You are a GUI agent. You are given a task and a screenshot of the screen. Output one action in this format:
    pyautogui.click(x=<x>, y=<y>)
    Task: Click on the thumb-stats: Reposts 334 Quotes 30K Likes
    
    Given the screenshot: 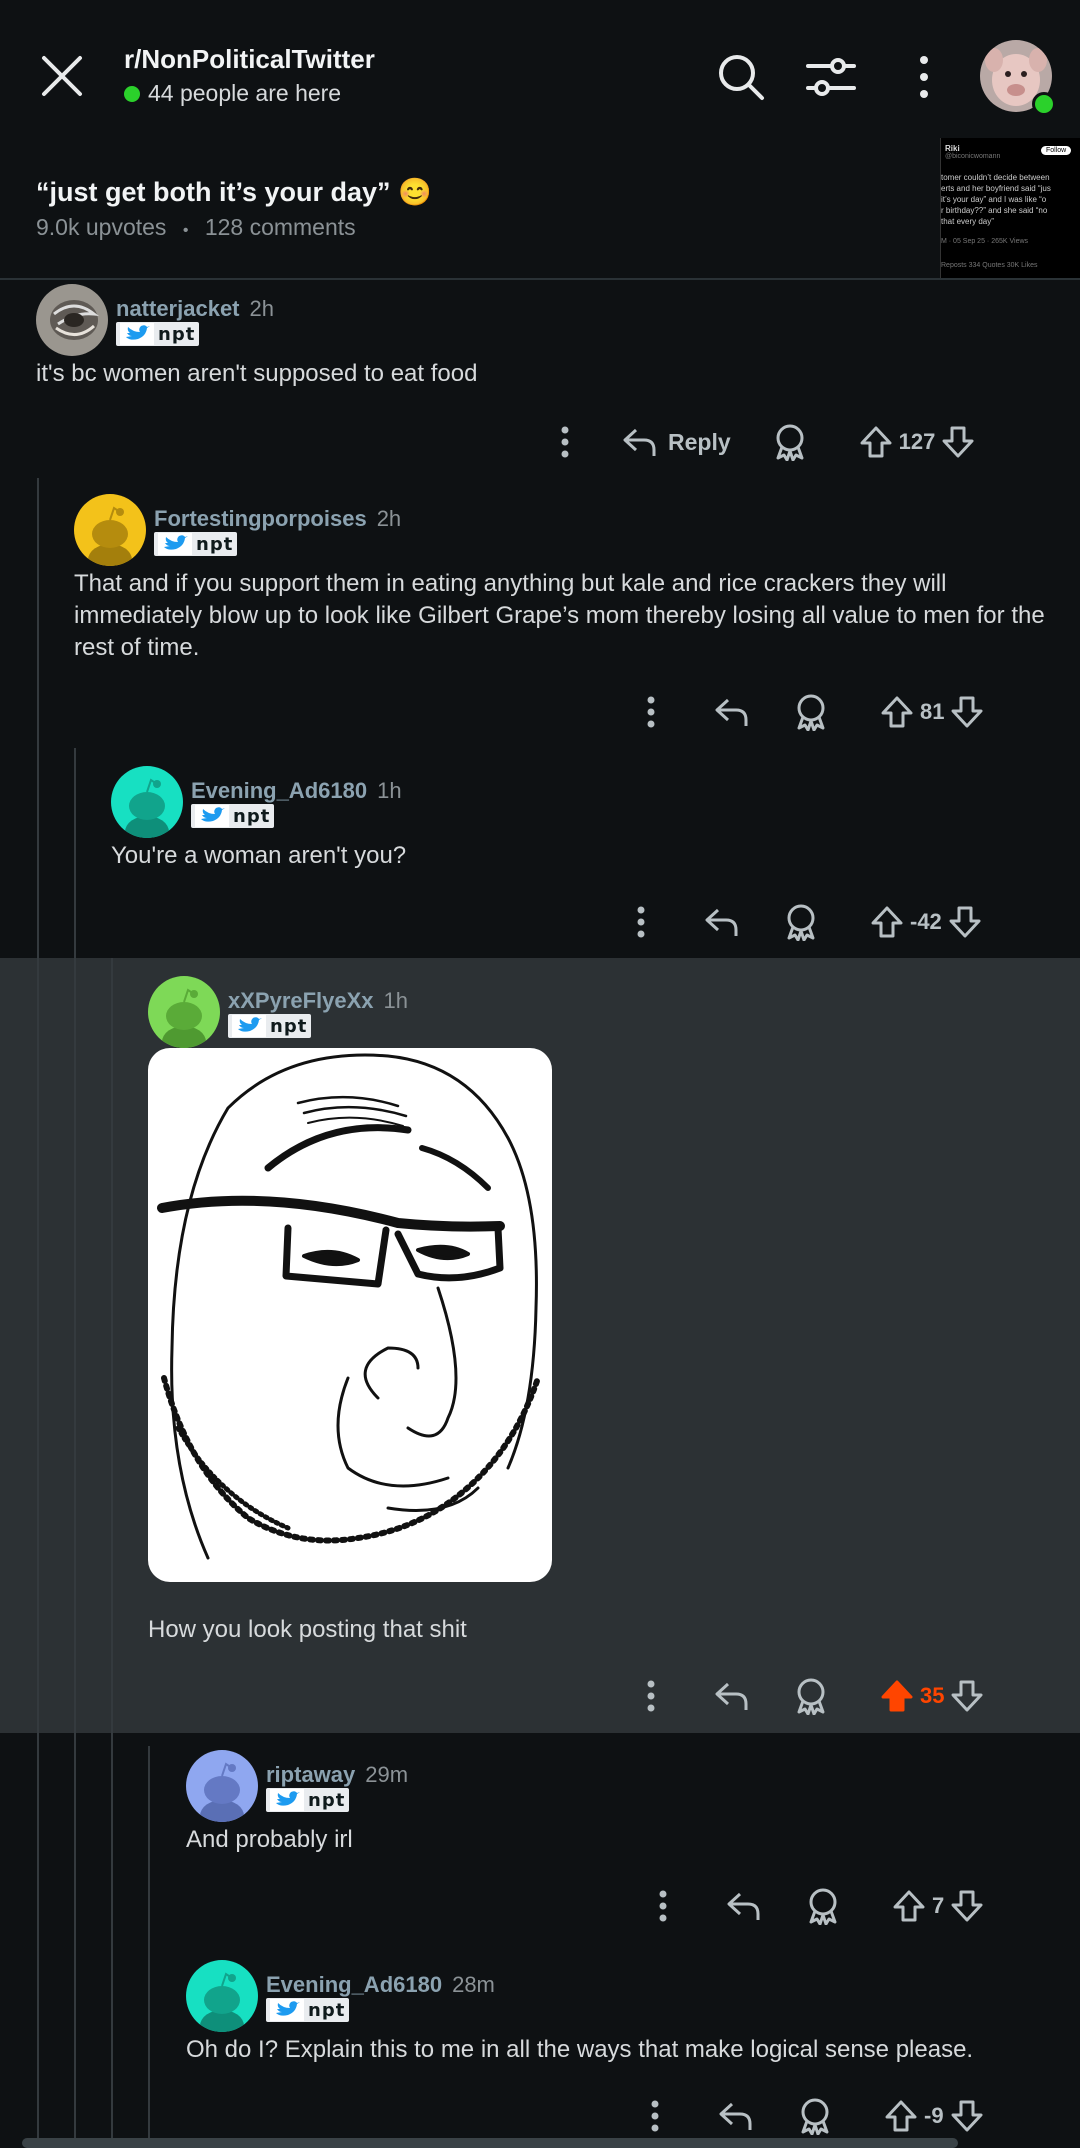 What is the action you would take?
    pyautogui.click(x=989, y=265)
    